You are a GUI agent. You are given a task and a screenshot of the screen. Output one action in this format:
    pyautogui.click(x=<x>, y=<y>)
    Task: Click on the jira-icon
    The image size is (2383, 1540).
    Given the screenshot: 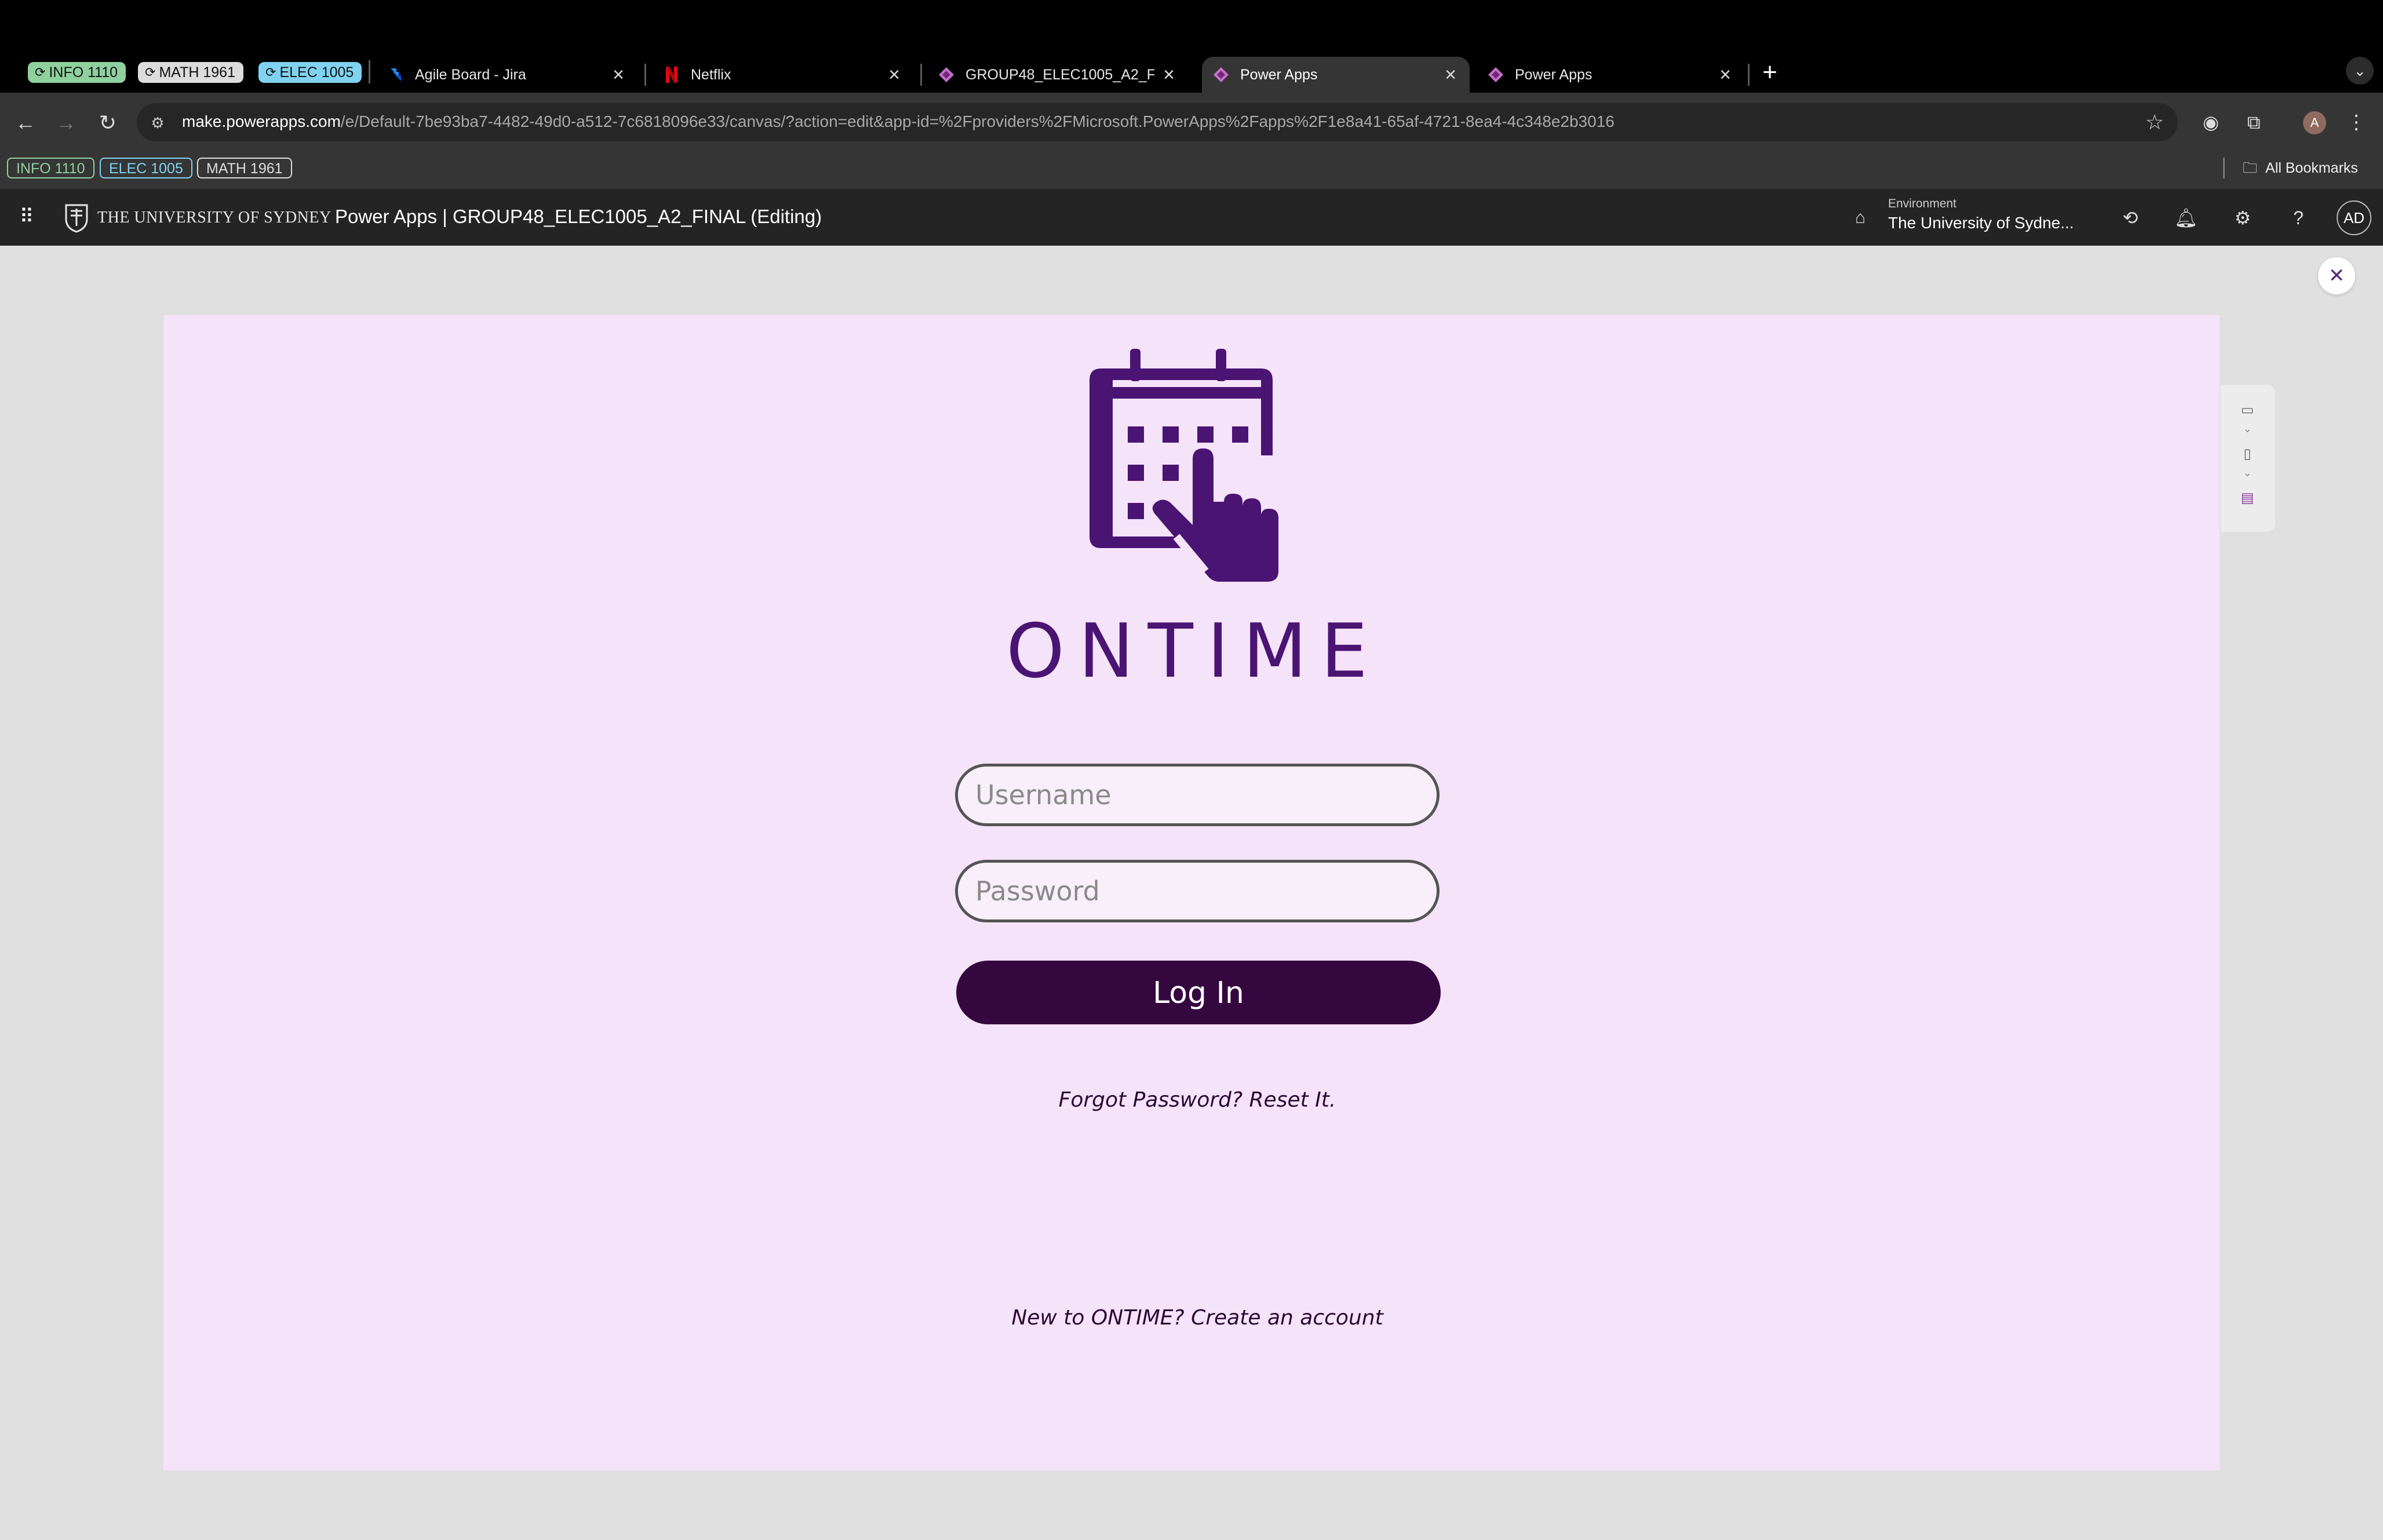 What is the action you would take?
    pyautogui.click(x=396, y=74)
    